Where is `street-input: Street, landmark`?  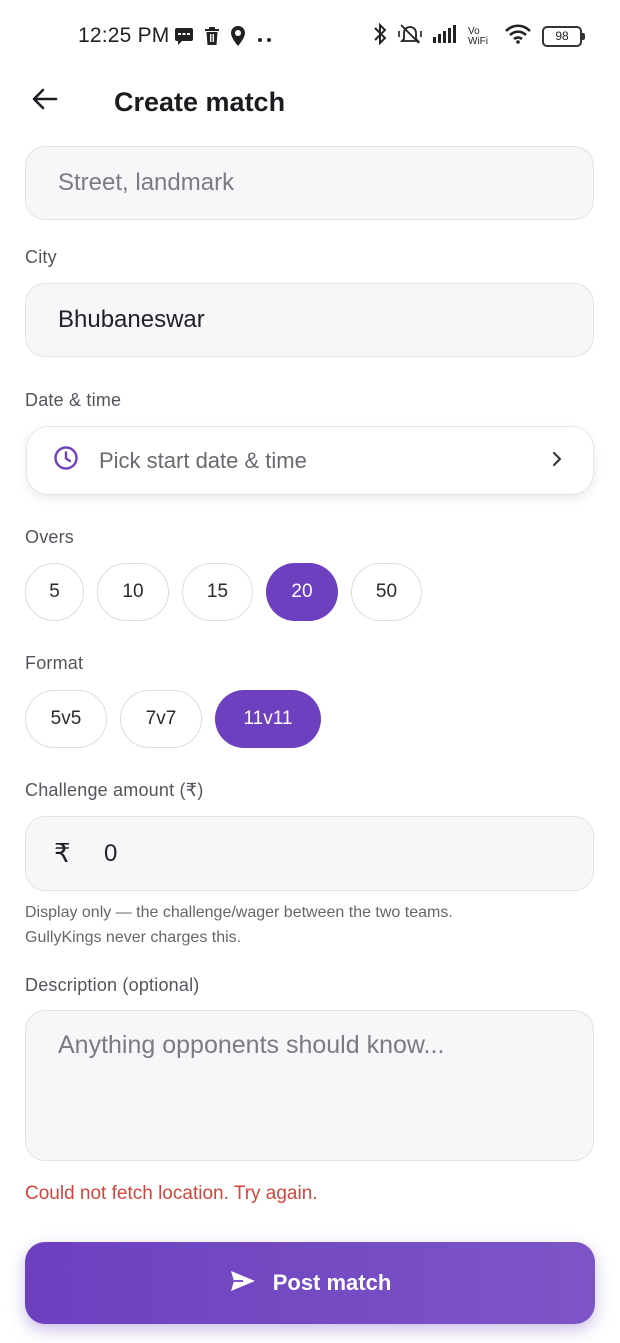
street-input: Street, landmark is located at coordinates (309, 183).